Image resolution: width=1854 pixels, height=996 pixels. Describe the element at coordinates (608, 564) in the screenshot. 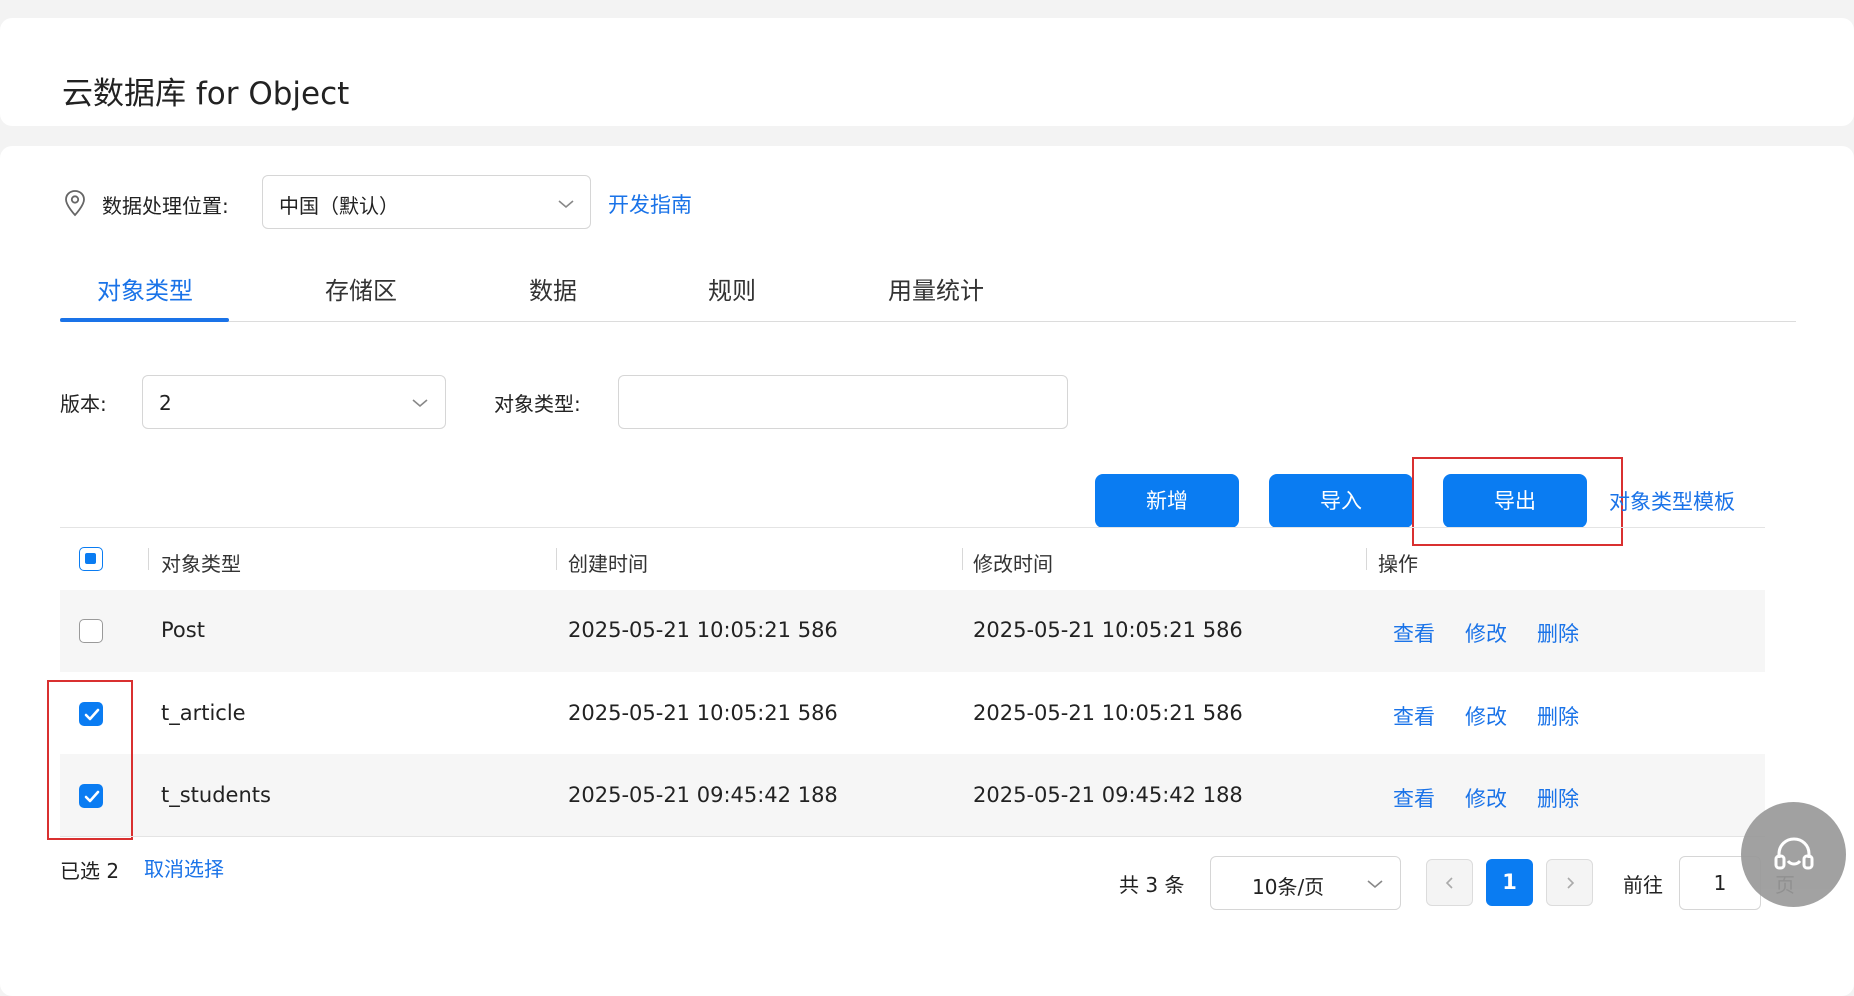

I see `column-header-created: 创建时间` at that location.